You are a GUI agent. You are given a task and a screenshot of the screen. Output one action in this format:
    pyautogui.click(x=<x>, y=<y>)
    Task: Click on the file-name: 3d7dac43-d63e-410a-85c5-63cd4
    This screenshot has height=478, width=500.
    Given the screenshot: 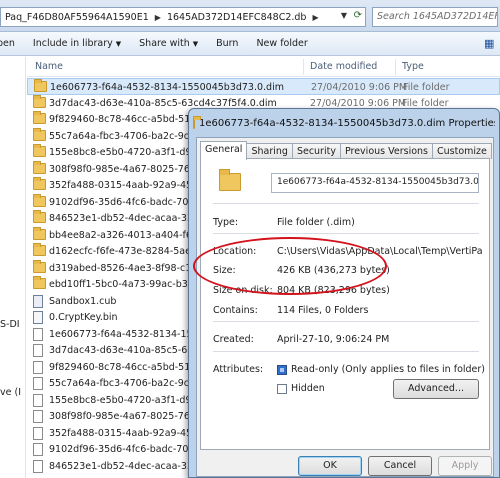 What is the action you would take?
    pyautogui.click(x=130, y=350)
    